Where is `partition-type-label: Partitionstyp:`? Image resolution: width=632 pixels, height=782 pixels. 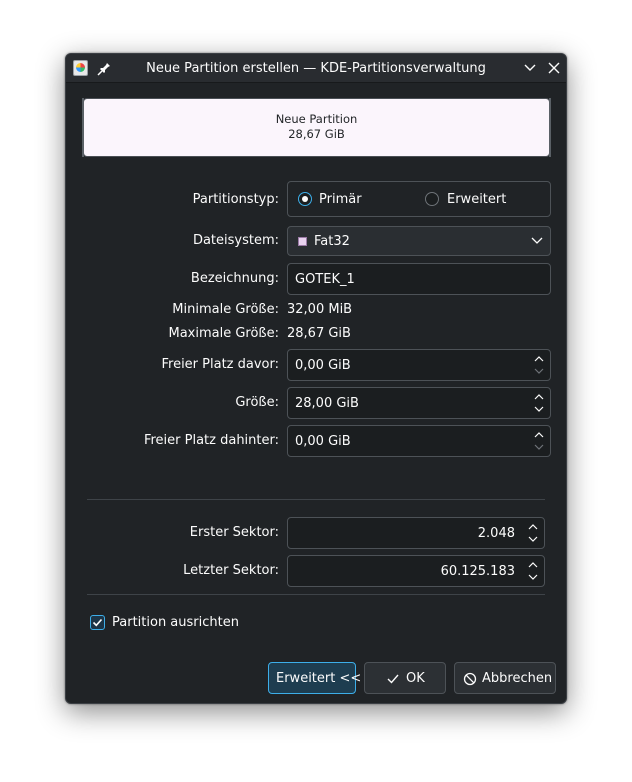 partition-type-label: Partitionstyp: is located at coordinates (235, 199).